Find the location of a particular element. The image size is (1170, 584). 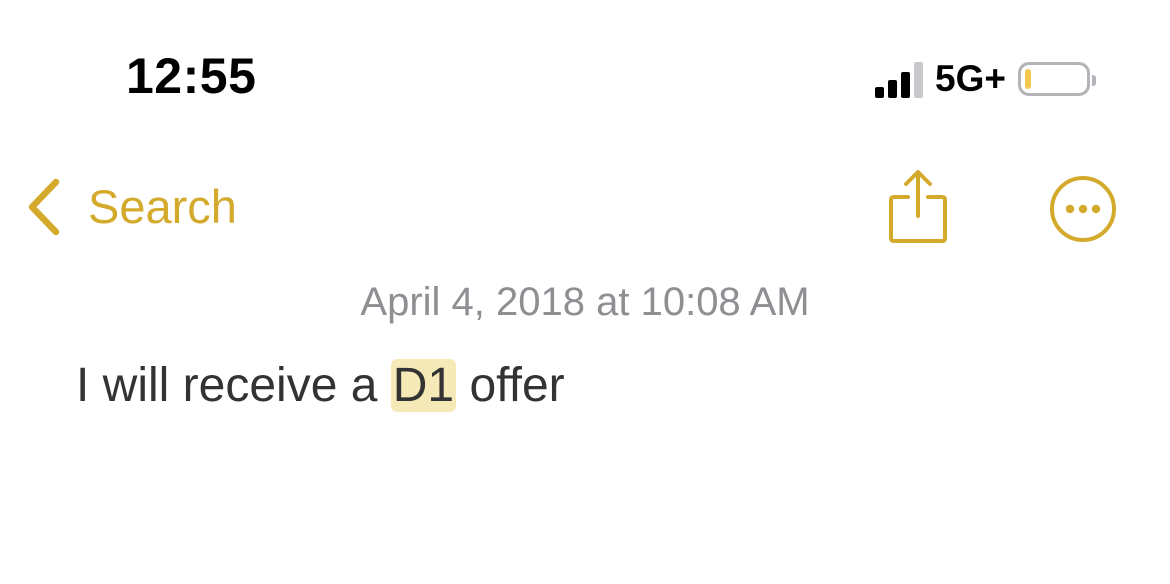

ellipsis-circle-icon is located at coordinates (1083, 209).